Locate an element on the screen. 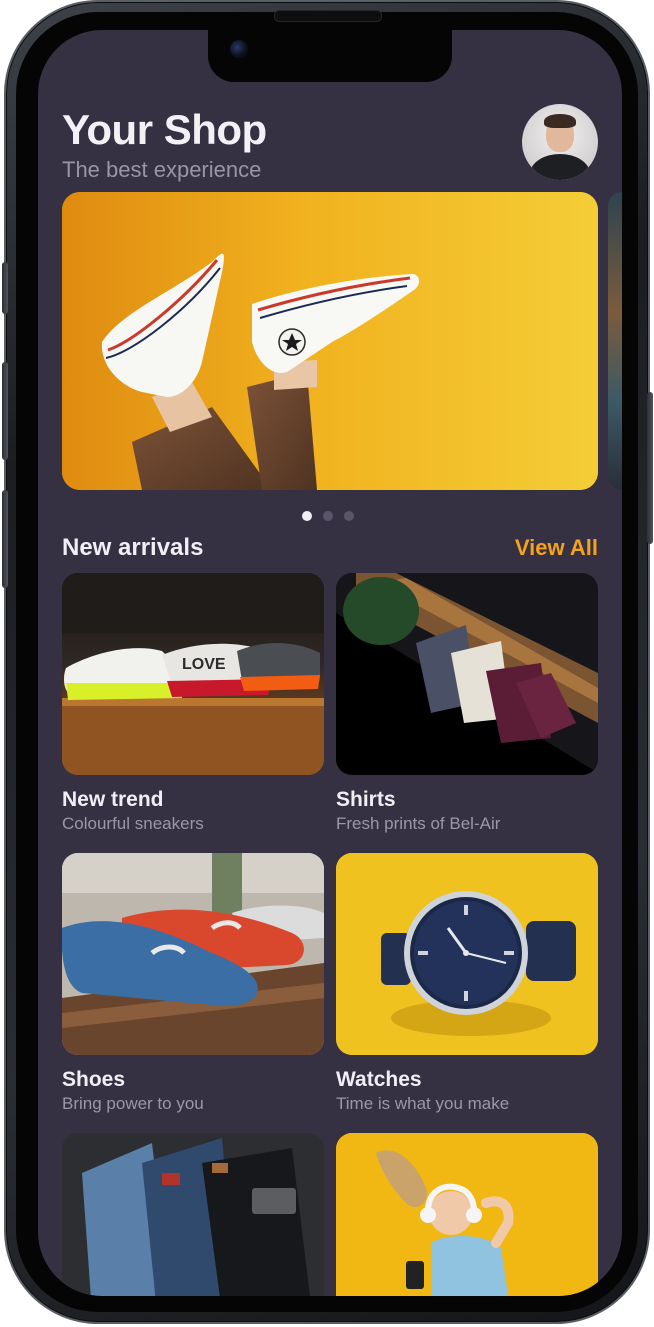  silent-switch is located at coordinates (5, 288).